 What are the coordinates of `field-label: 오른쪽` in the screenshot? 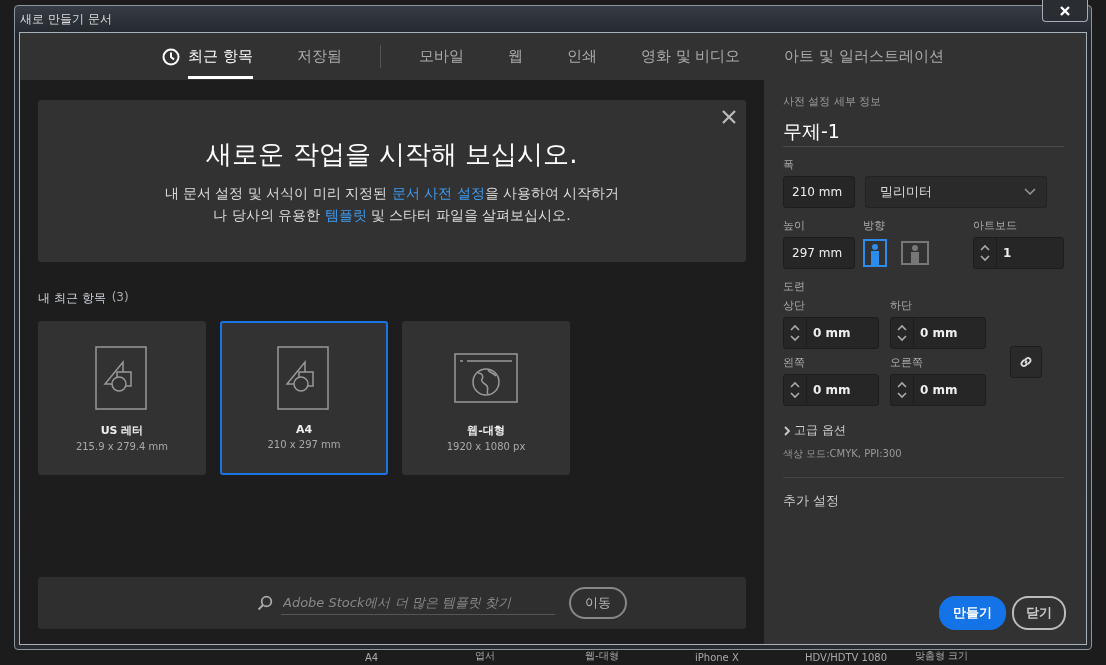 It's located at (907, 362).